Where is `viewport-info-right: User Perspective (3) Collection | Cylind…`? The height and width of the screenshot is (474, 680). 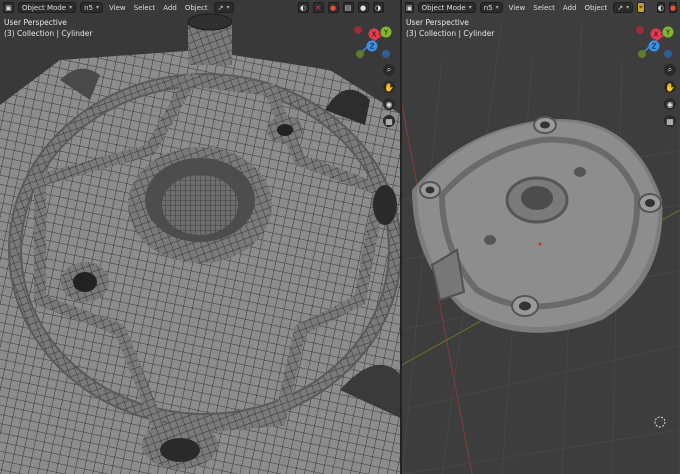 viewport-info-right: User Perspective (3) Collection | Cylind… is located at coordinates (450, 28).